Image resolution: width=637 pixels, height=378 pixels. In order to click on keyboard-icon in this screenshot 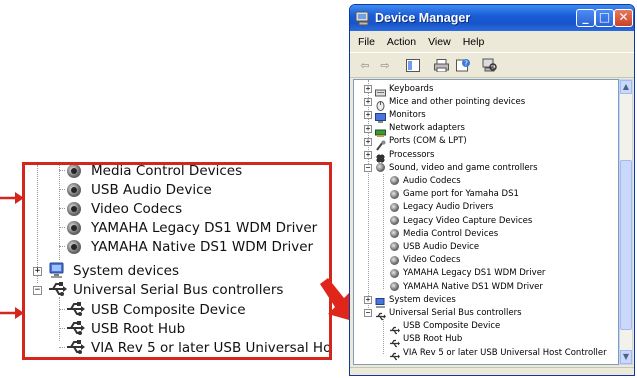, I will do `click(380, 90)`.